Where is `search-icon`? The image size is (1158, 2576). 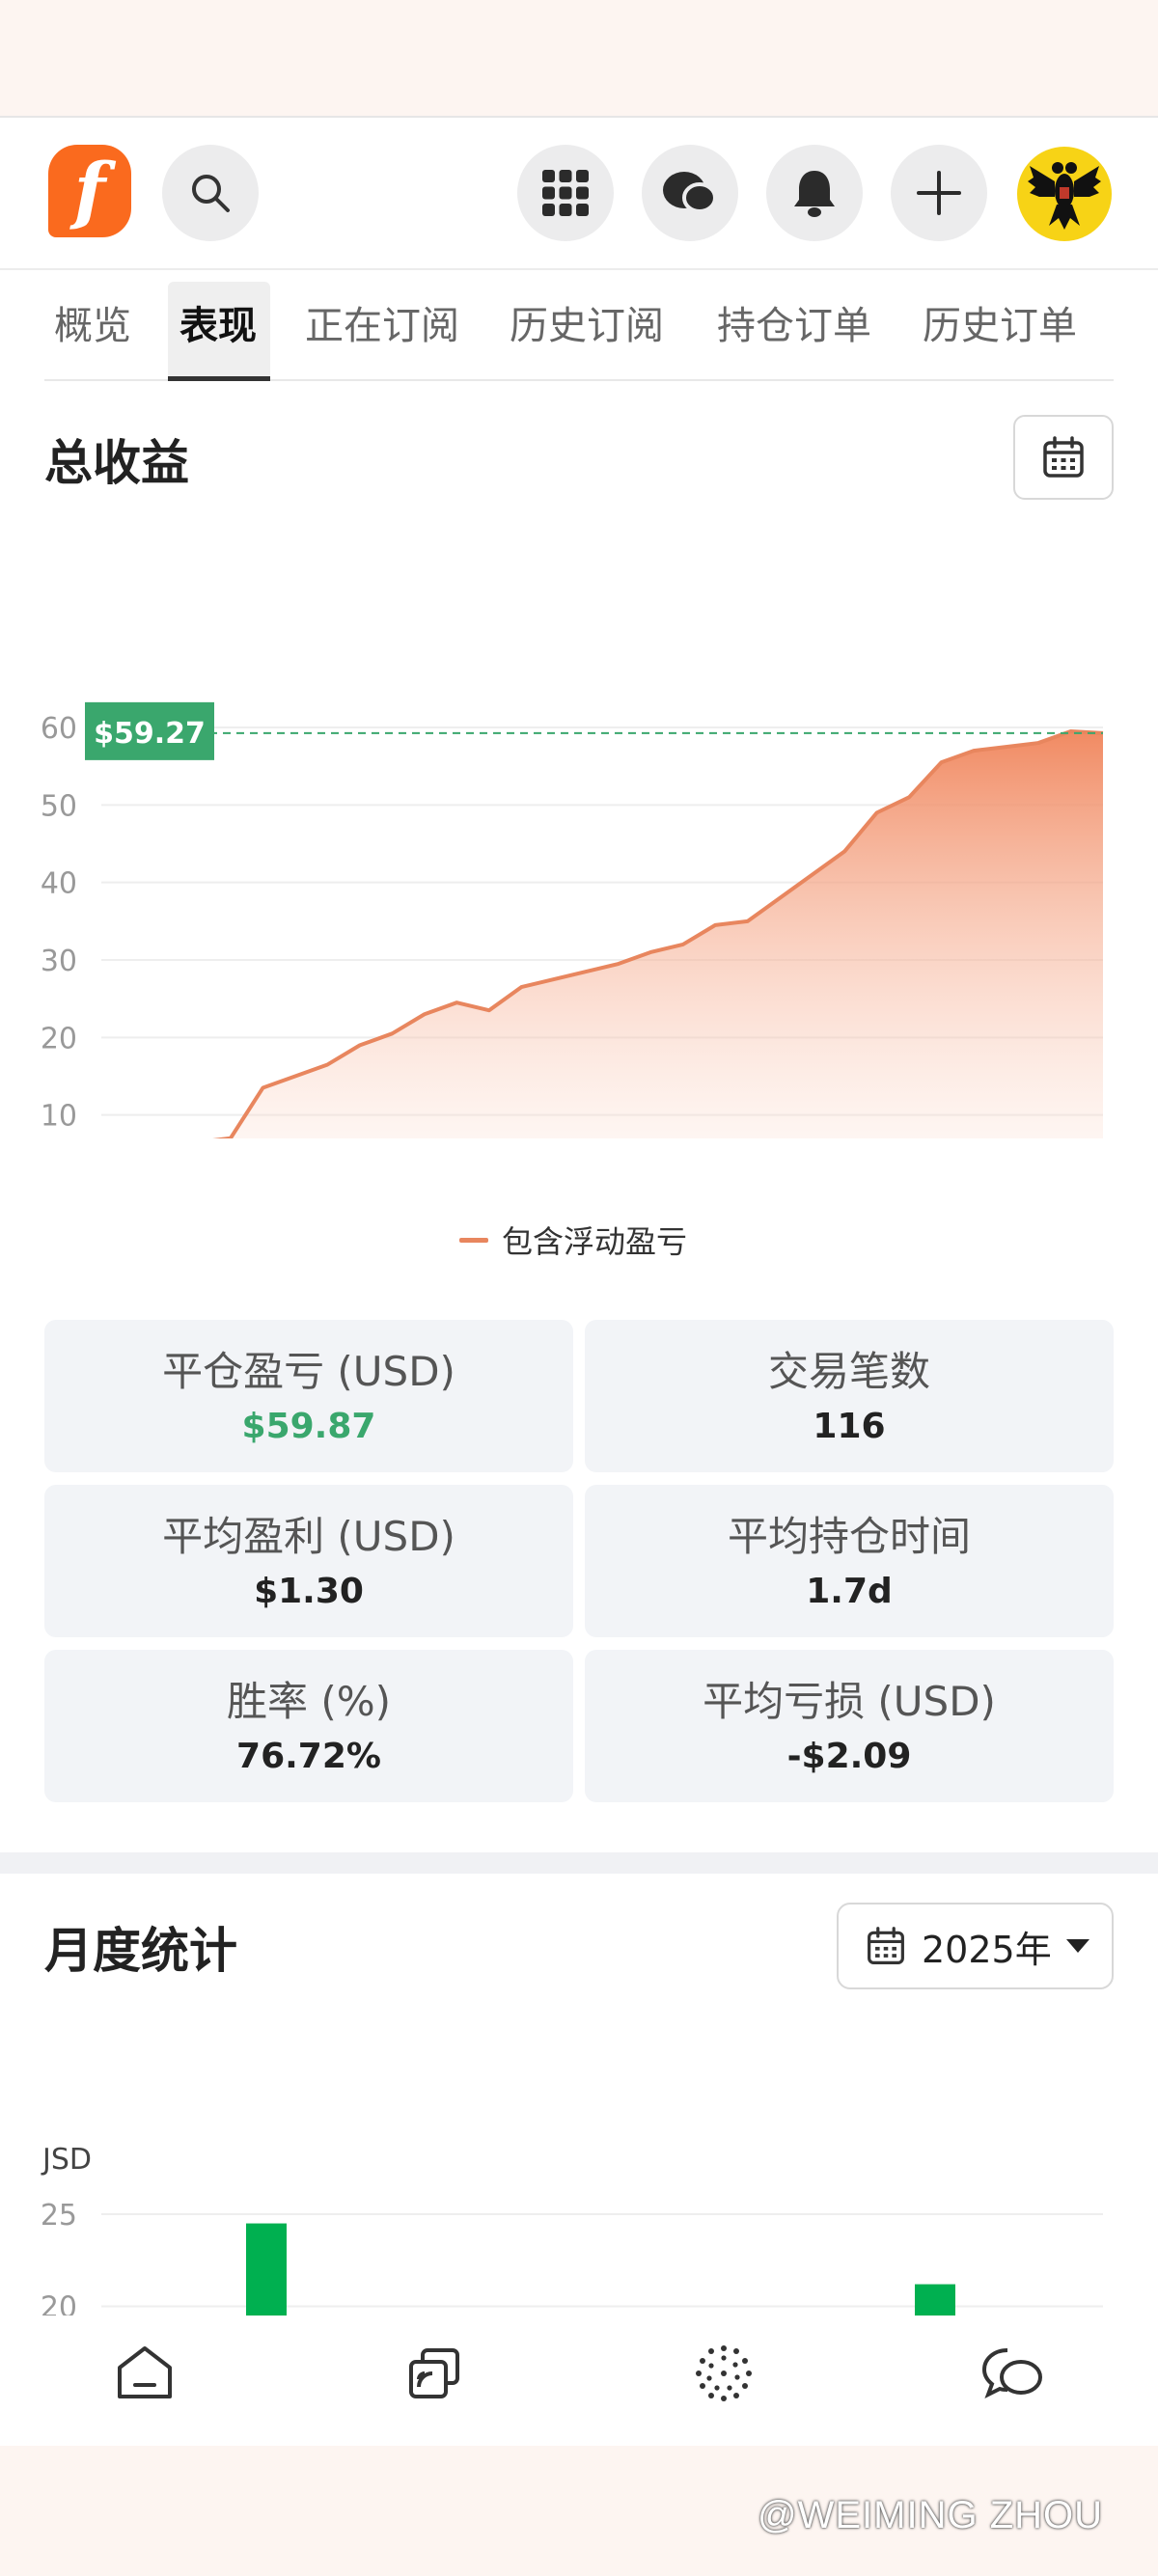 search-icon is located at coordinates (211, 193).